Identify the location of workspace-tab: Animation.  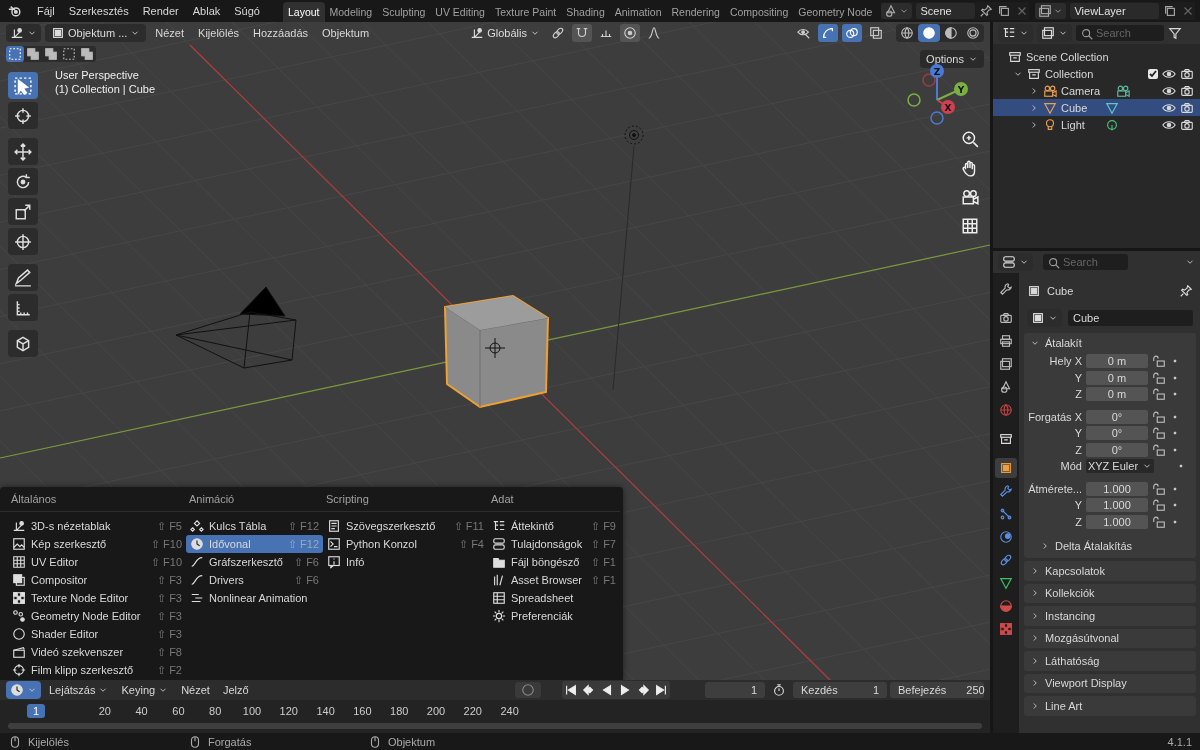
(638, 12).